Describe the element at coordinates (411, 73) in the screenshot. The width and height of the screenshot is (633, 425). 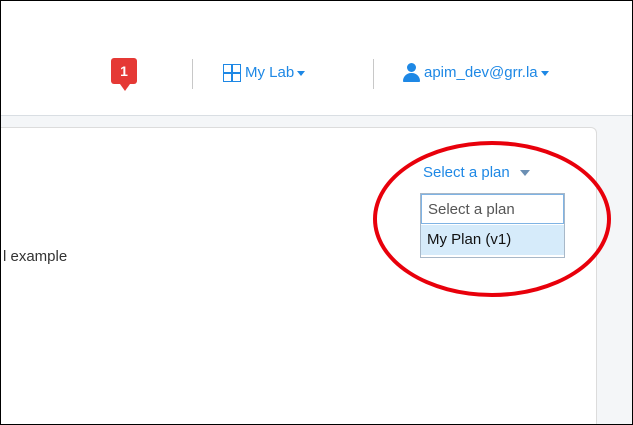
I see `user-icon` at that location.